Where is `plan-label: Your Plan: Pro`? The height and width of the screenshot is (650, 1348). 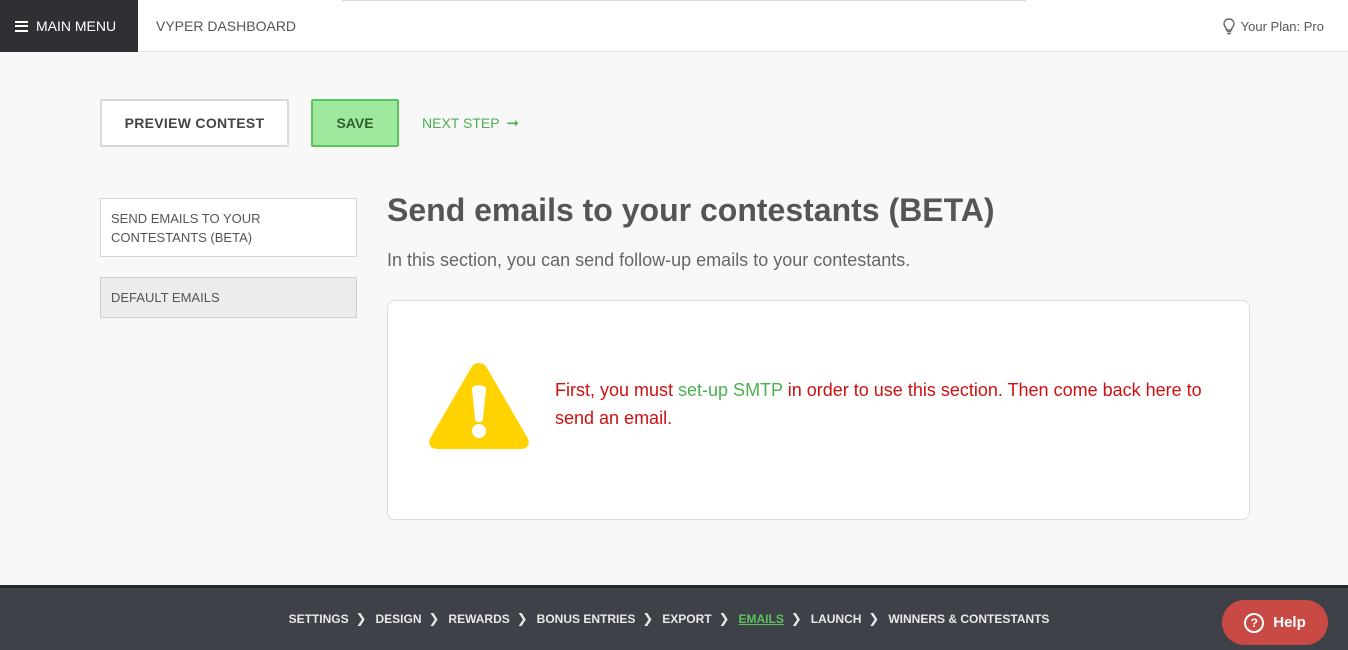
plan-label: Your Plan: Pro is located at coordinates (1282, 26).